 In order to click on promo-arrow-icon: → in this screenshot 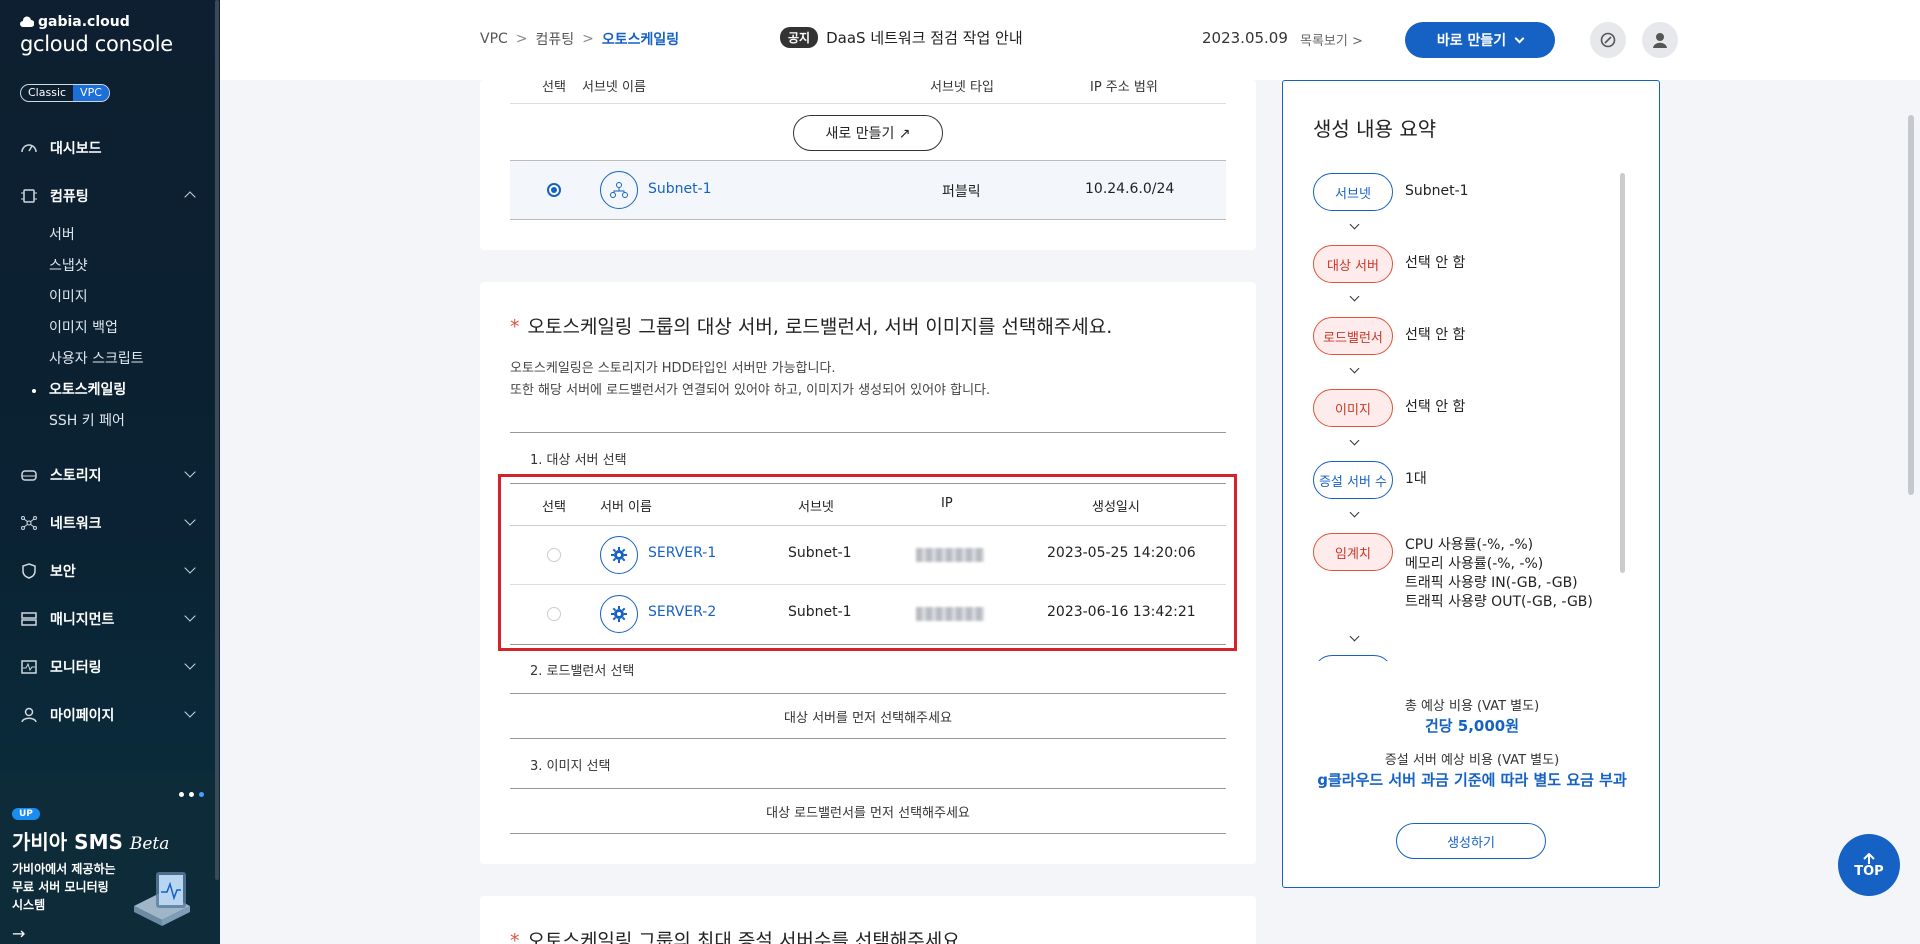, I will do `click(18, 933)`.